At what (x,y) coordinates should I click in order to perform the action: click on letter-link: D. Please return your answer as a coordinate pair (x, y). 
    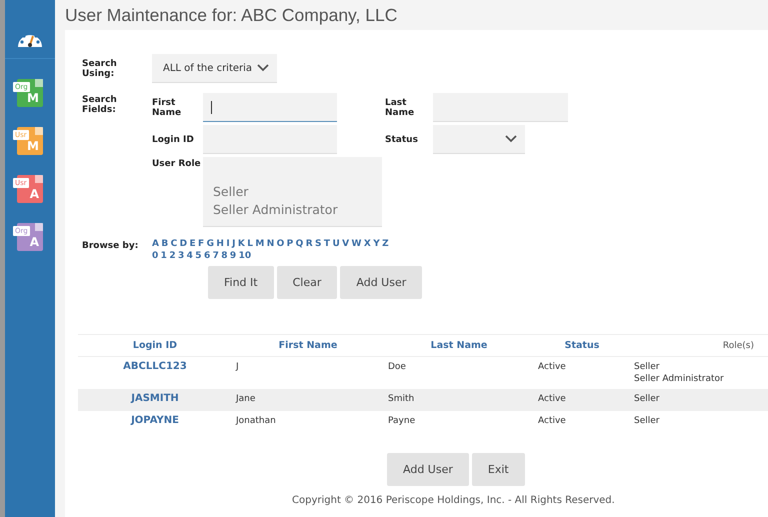
    Looking at the image, I should click on (184, 244).